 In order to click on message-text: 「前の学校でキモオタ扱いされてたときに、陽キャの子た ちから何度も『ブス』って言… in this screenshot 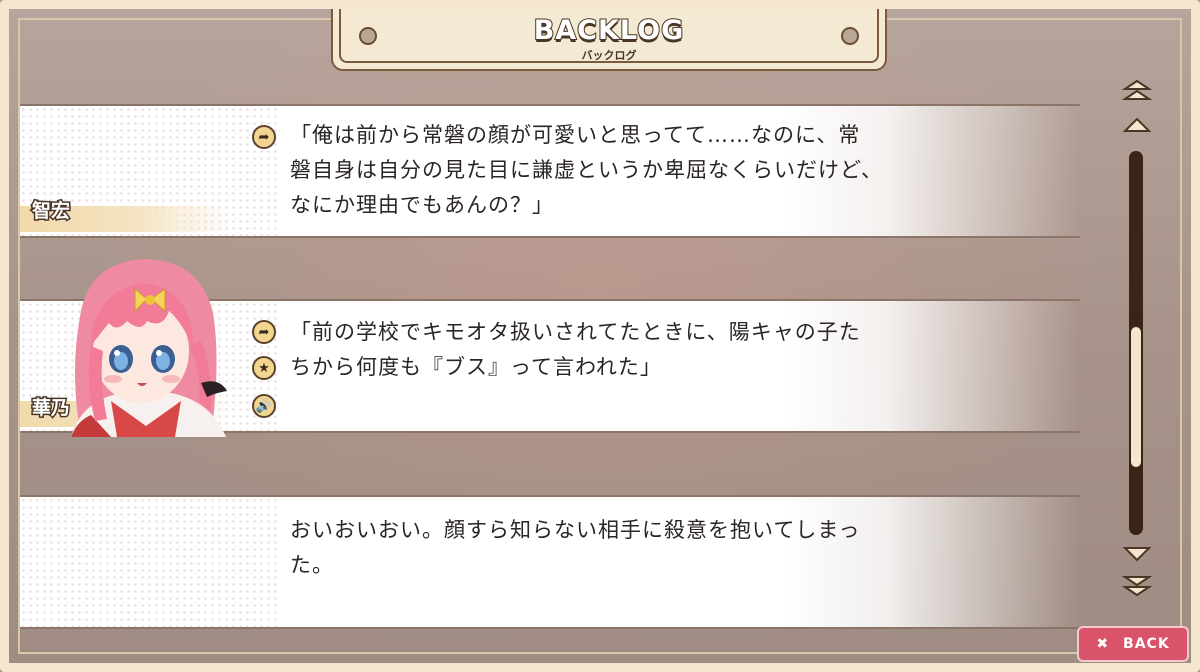, I will do `click(575, 349)`.